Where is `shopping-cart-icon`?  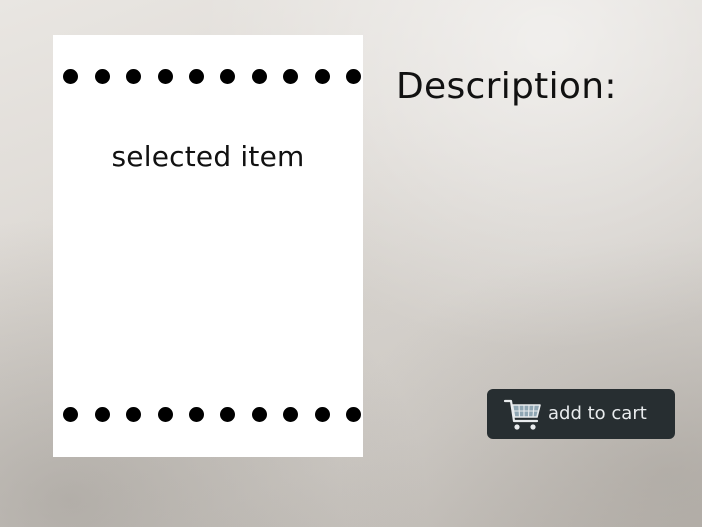
shopping-cart-icon is located at coordinates (522, 414).